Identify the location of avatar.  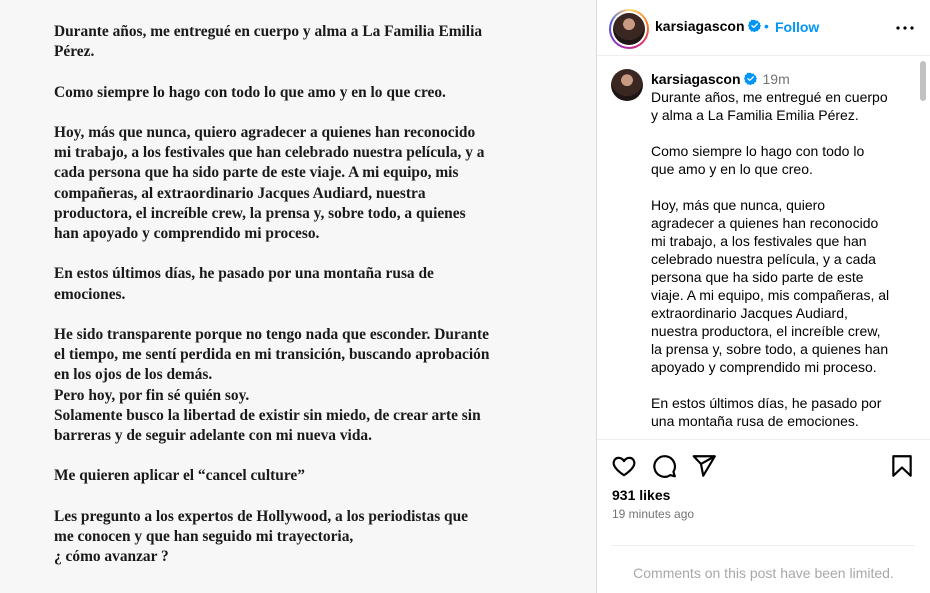
(629, 29).